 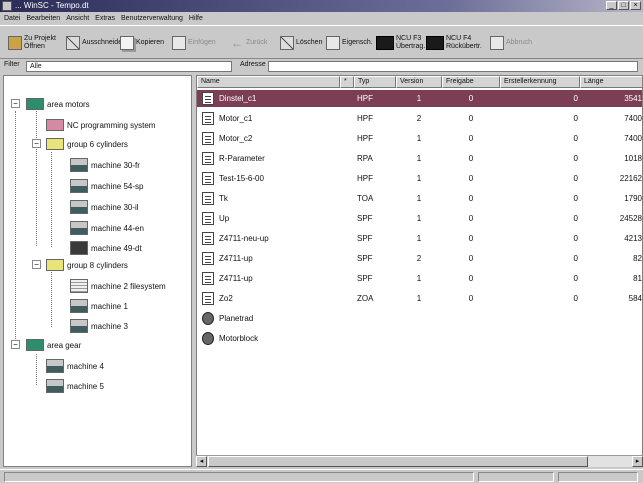 What do you see at coordinates (409, 38) in the screenshot?
I see `ncu-transfer-sub: NCU F3` at bounding box center [409, 38].